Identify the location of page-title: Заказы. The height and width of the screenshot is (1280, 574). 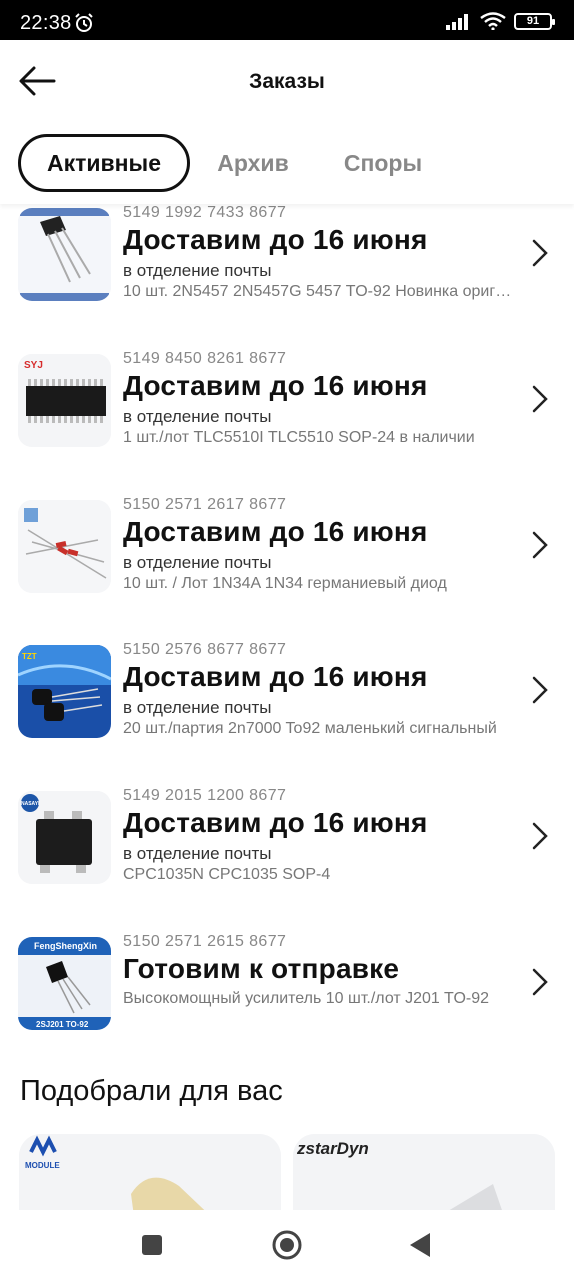
(287, 81).